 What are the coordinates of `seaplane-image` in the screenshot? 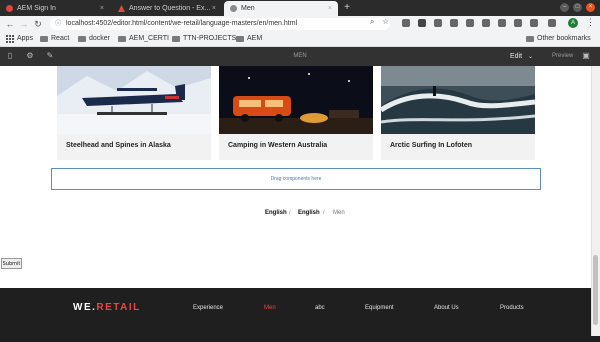 It's located at (134, 100).